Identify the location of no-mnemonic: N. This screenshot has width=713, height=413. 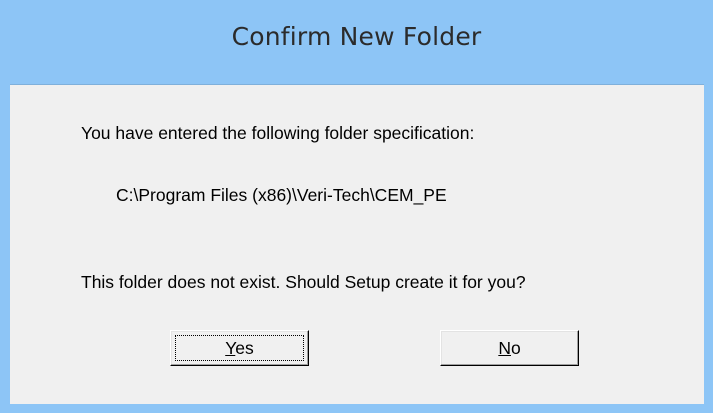
(504, 348).